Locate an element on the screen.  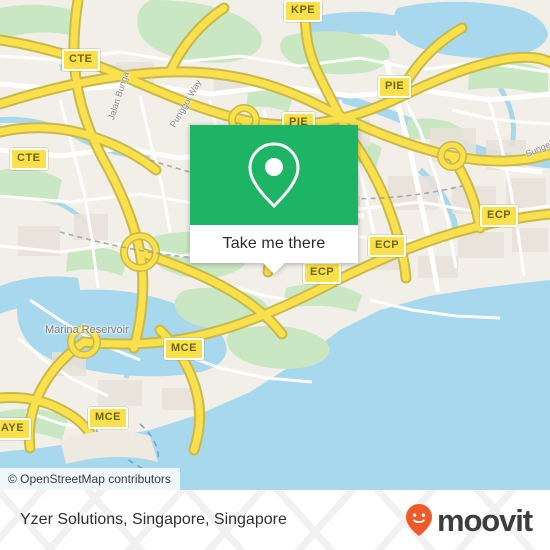
page-title-text: Yzer Solutions, Singapore, Singapore is located at coordinates (153, 519).